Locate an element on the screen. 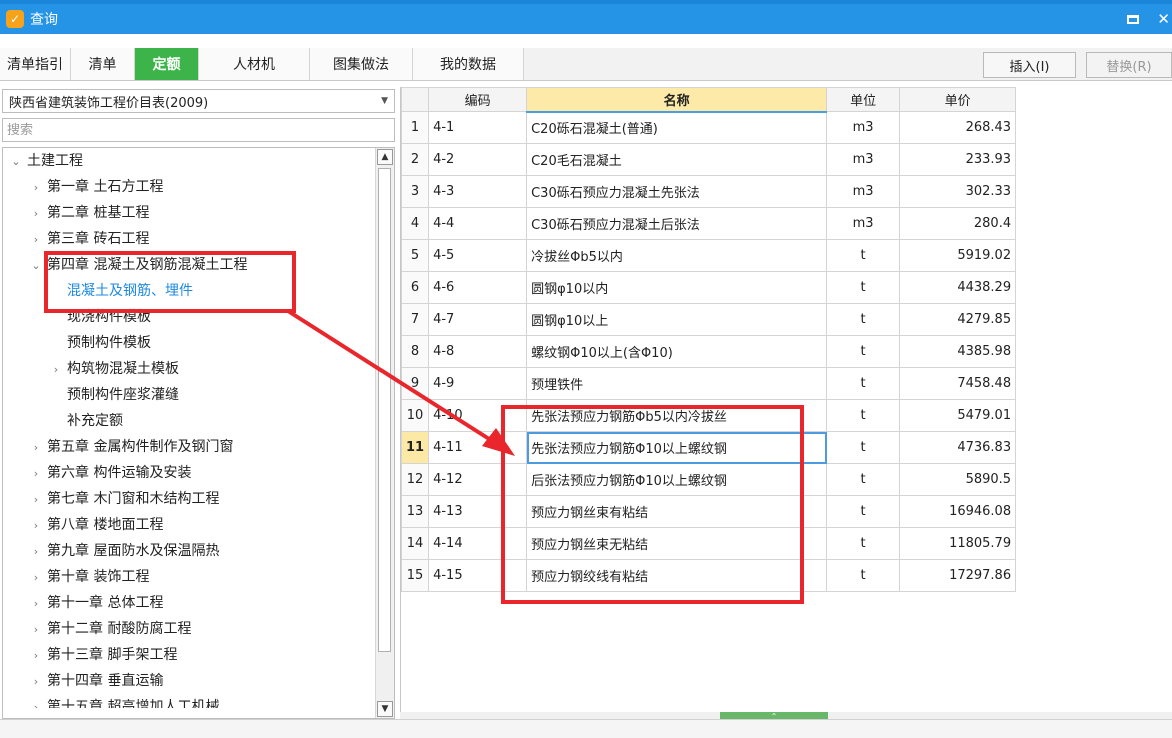 The image size is (1172, 738). name-cell: 圆钢φ10以内 is located at coordinates (677, 287).